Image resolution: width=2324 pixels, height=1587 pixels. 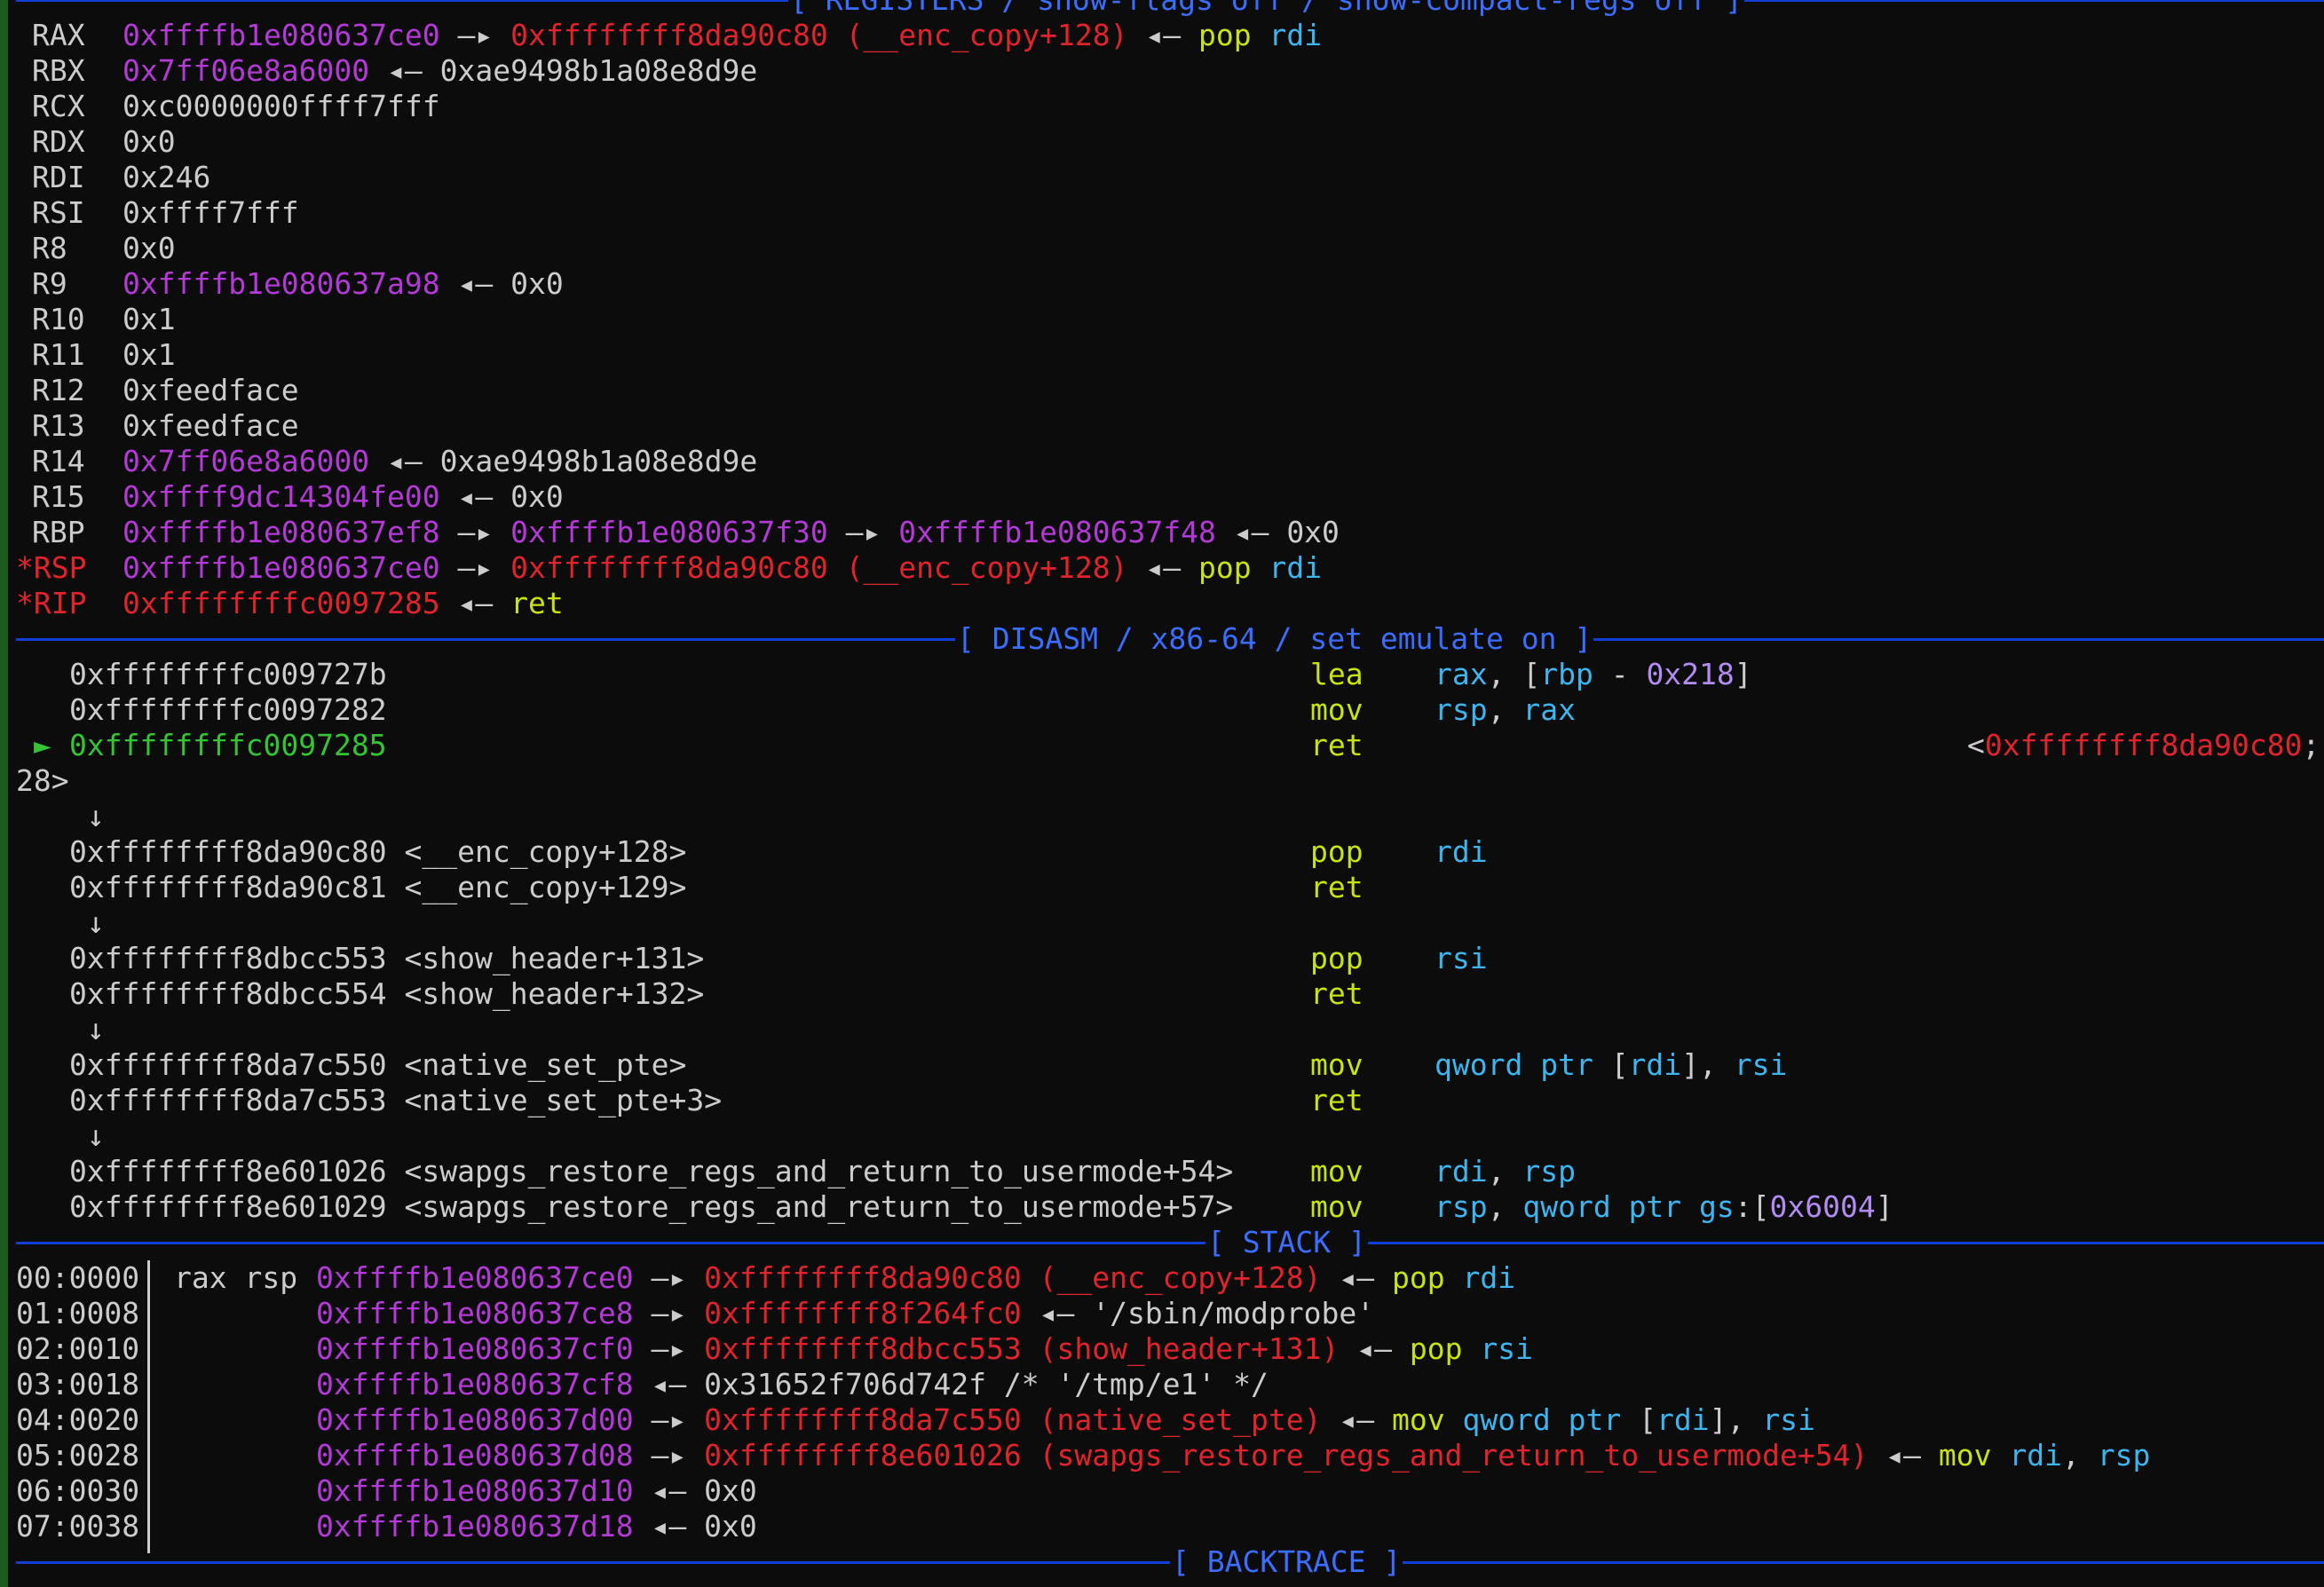 What do you see at coordinates (475, 35) in the screenshot?
I see `register-value-part: —▸` at bounding box center [475, 35].